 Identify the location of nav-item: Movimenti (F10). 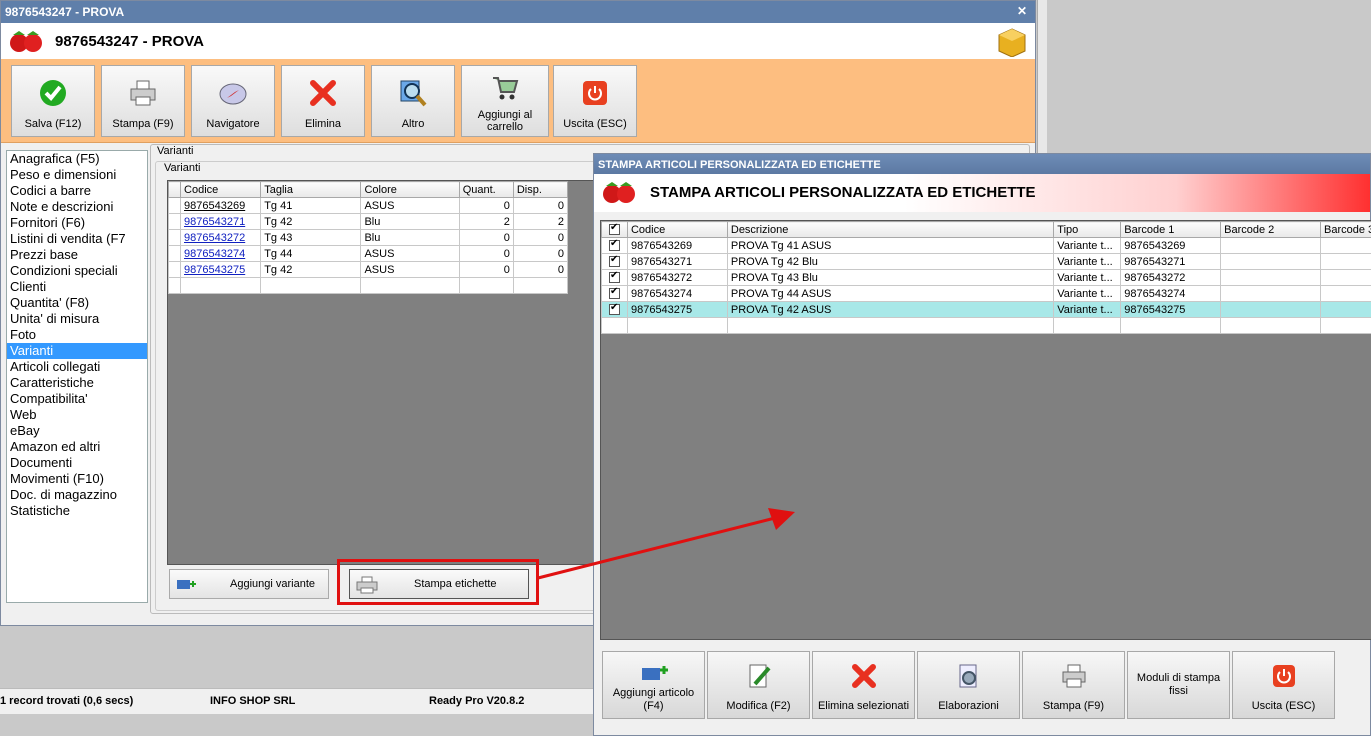
(77, 479).